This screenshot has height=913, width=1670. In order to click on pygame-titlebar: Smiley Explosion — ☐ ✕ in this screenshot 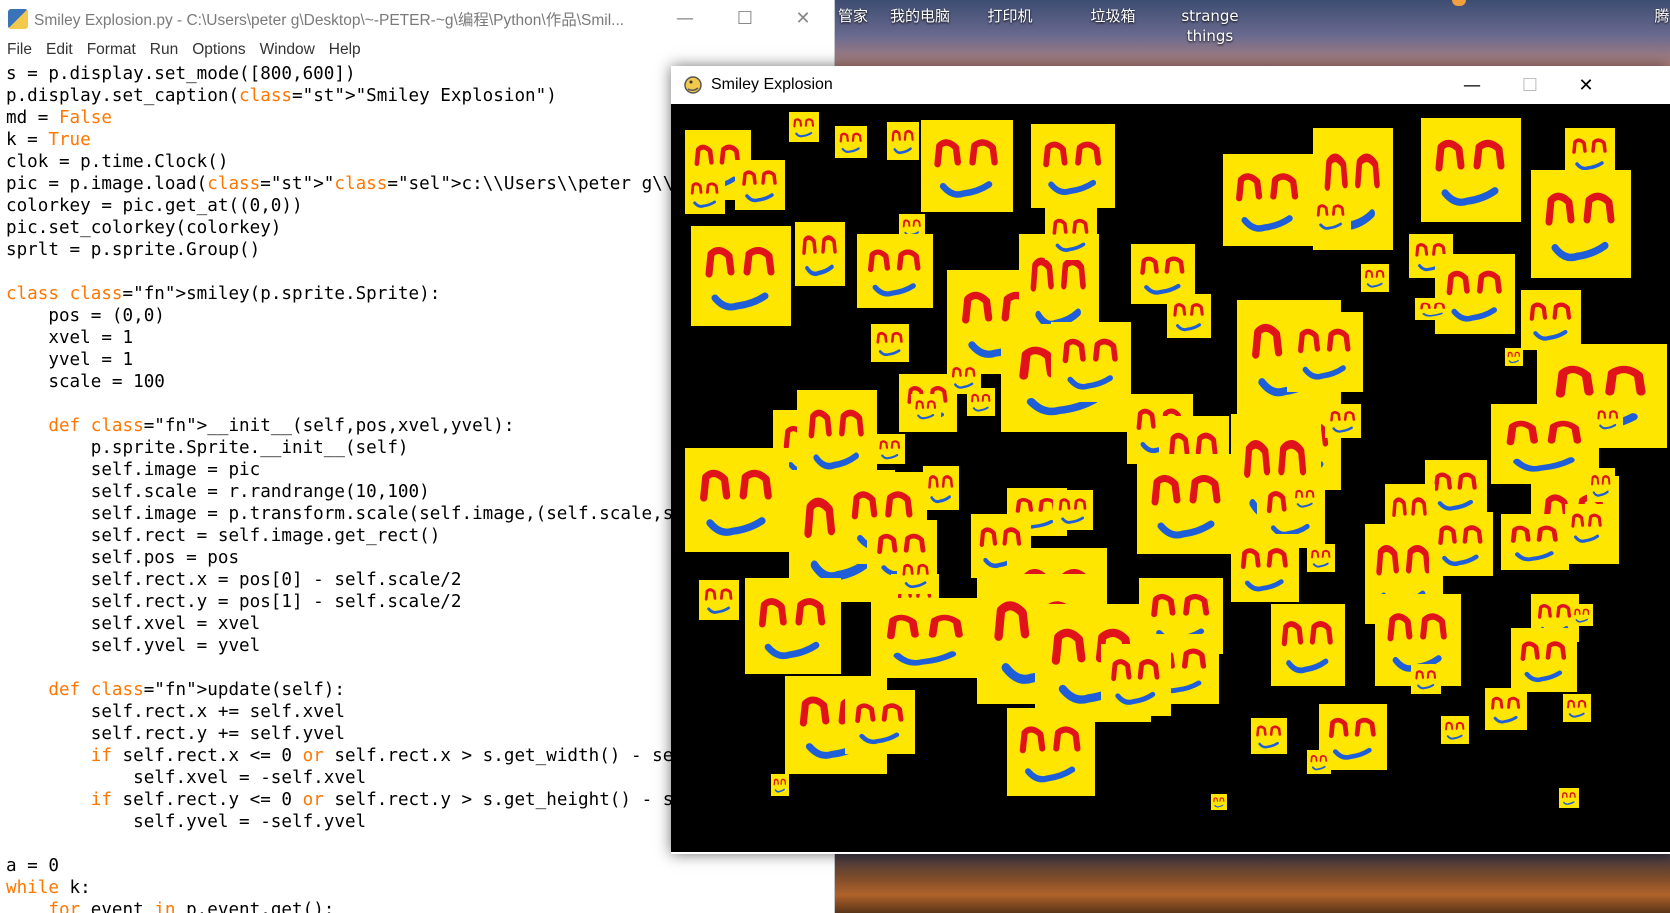, I will do `click(1170, 85)`.